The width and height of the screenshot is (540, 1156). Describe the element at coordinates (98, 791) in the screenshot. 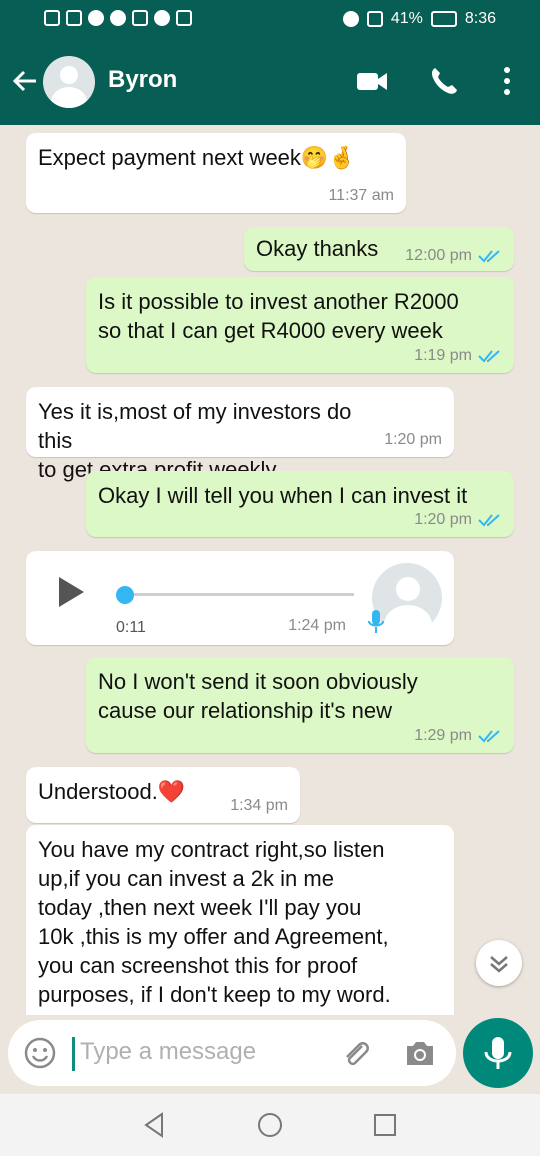

I see `message-text: Understood.` at that location.